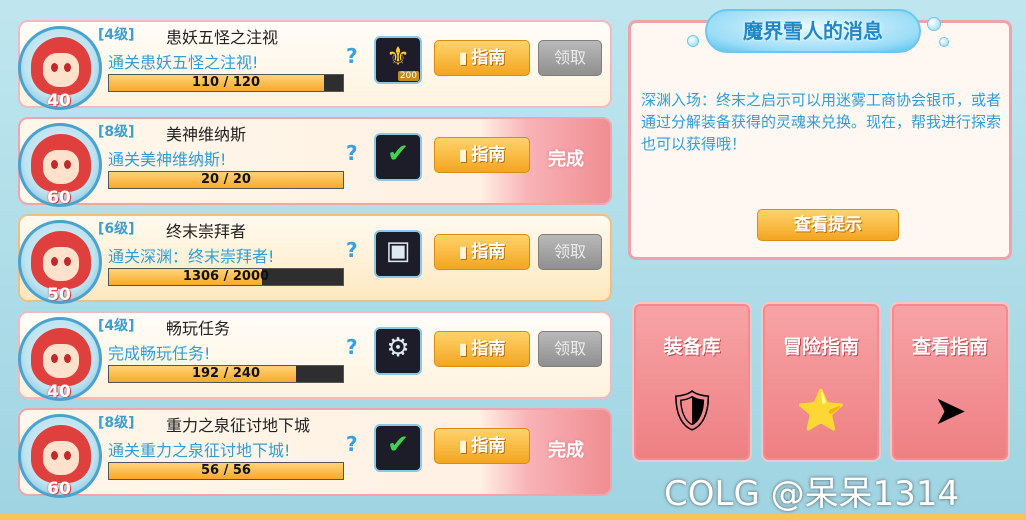  I want to click on quest-description: 通关重力之泉征讨地下城!, so click(199, 450).